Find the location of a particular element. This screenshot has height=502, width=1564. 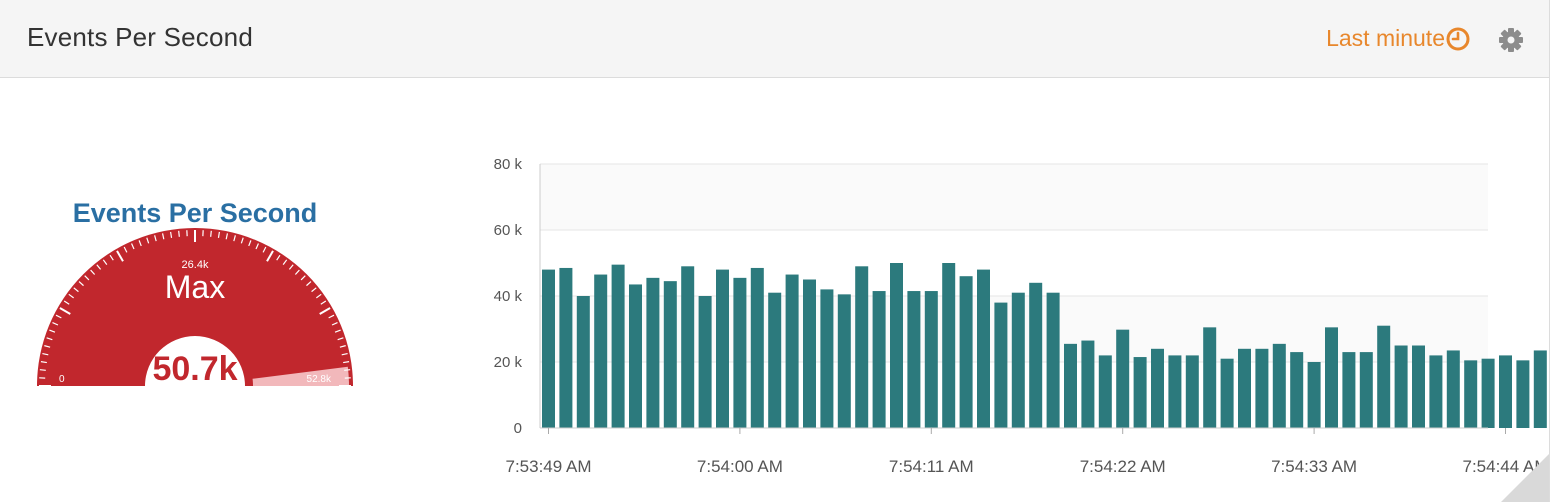

resize-handle is located at coordinates (1525, 478).